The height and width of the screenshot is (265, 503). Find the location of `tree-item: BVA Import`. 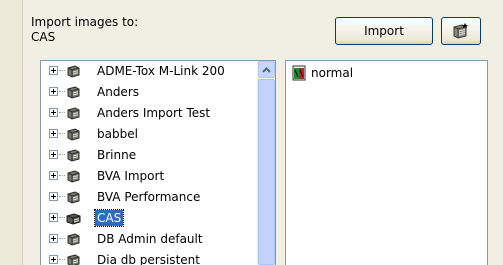

tree-item: BVA Import is located at coordinates (149, 176).